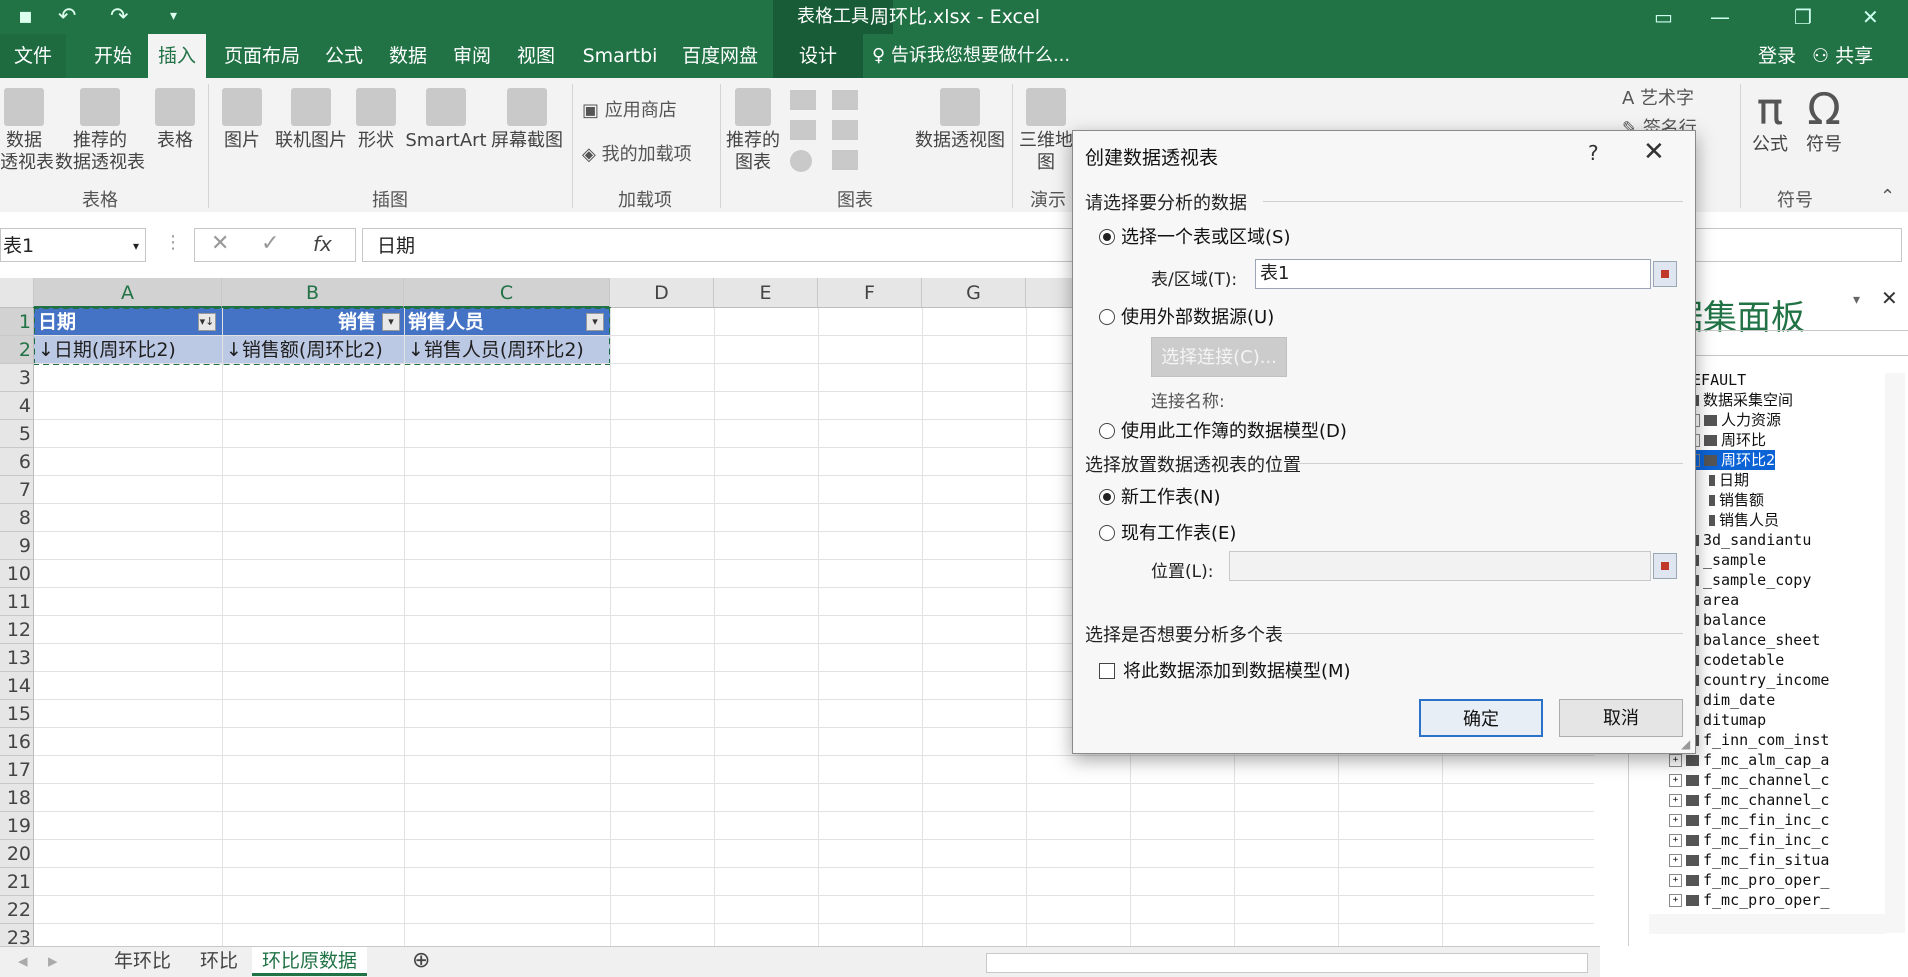  I want to click on add-to-data-model-checkbox: 将此数据添加到数据模型(M), so click(1225, 670).